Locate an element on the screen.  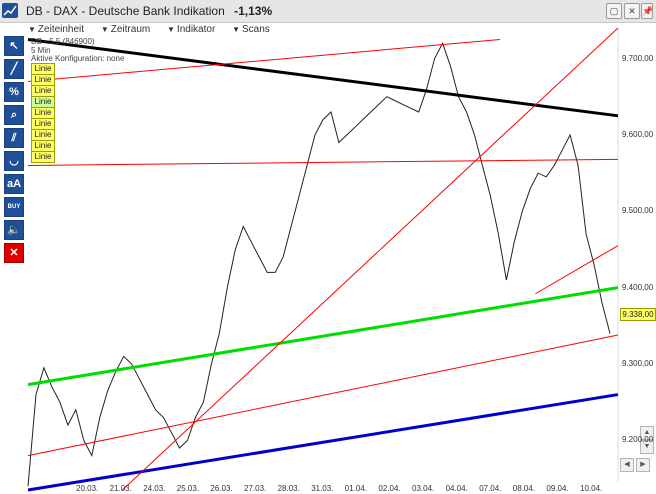
x-tick-label: 27.03. is located at coordinates (255, 488).